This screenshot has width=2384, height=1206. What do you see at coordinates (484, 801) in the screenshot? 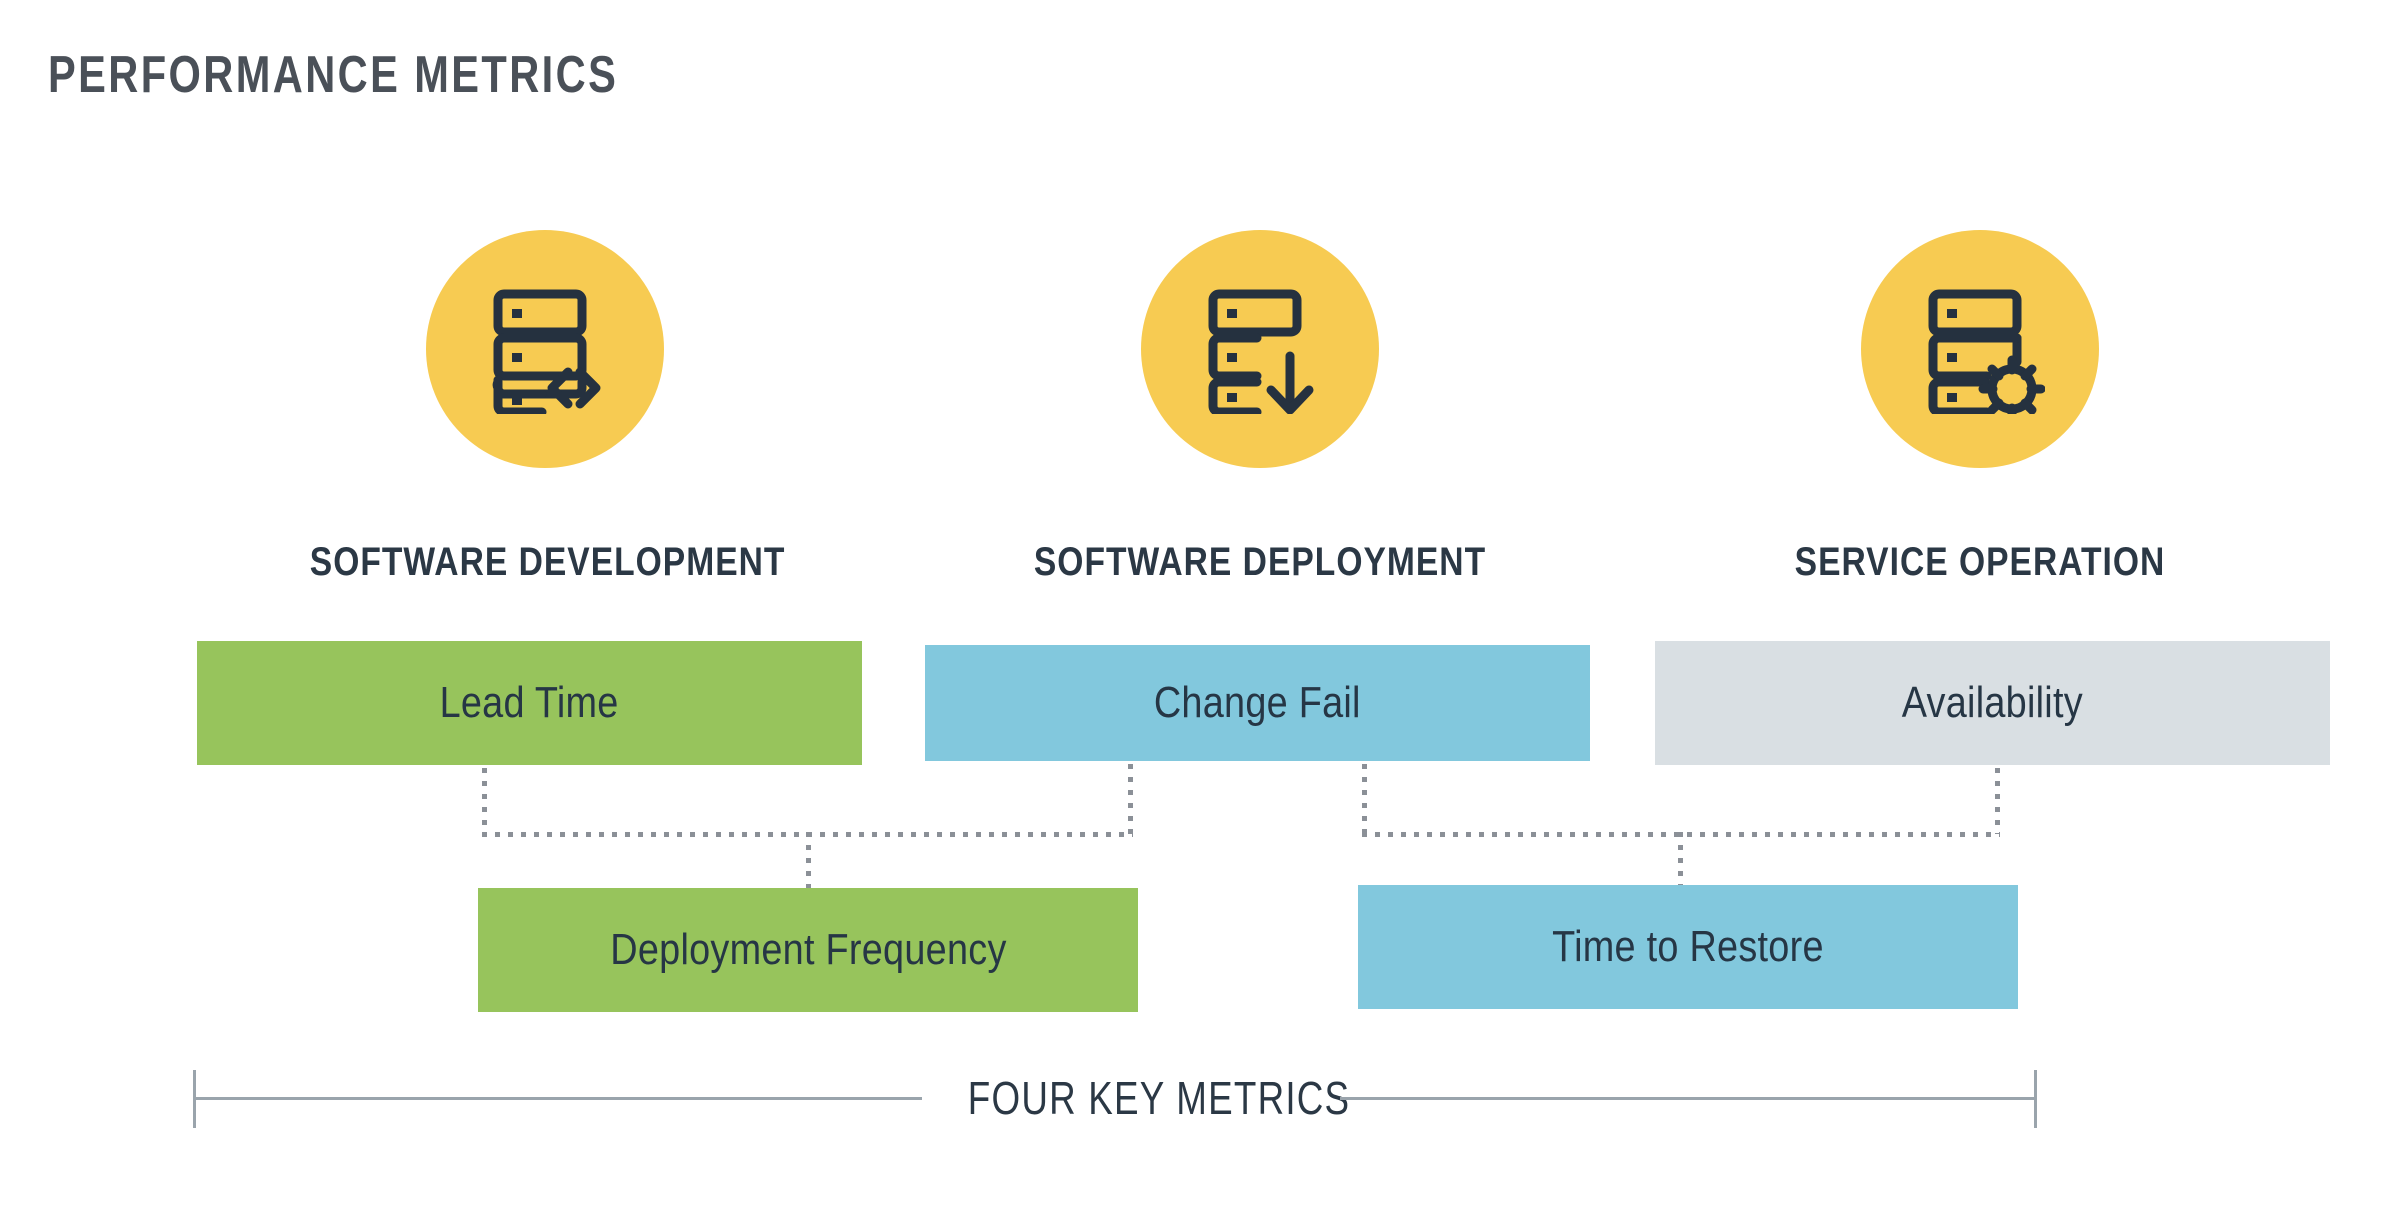
I see `connector-lead-time-drop` at bounding box center [484, 801].